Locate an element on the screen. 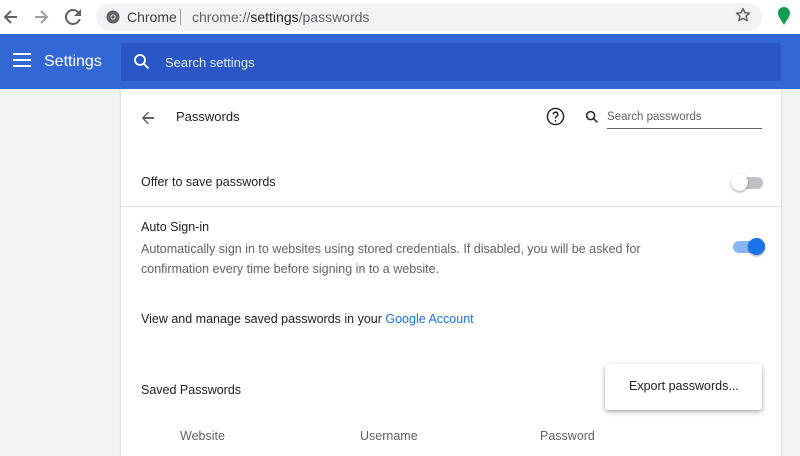  row-divider is located at coordinates (451, 206).